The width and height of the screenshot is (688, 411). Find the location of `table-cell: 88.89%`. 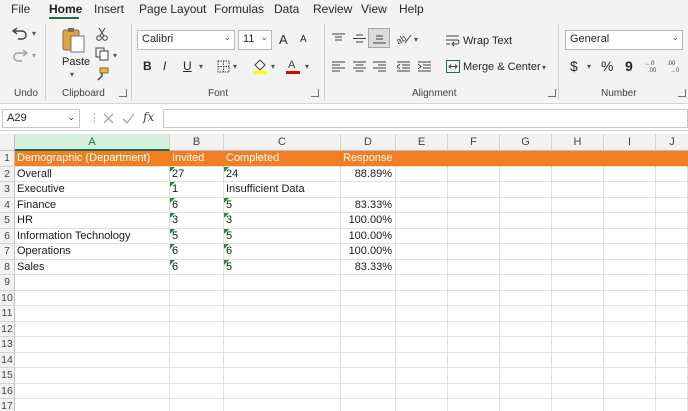

table-cell: 88.89% is located at coordinates (368, 174).